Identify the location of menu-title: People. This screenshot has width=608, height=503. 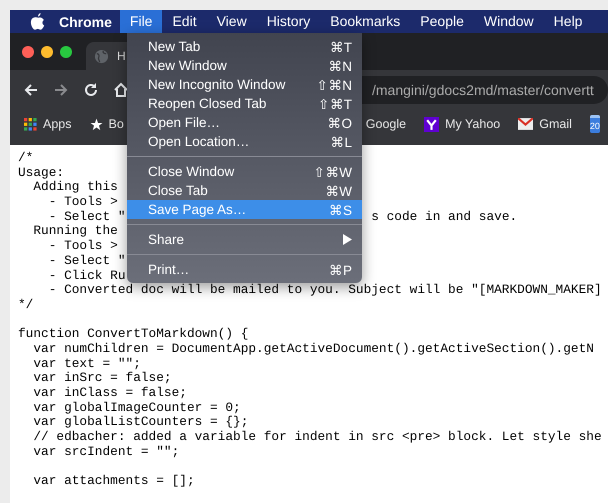
(442, 21).